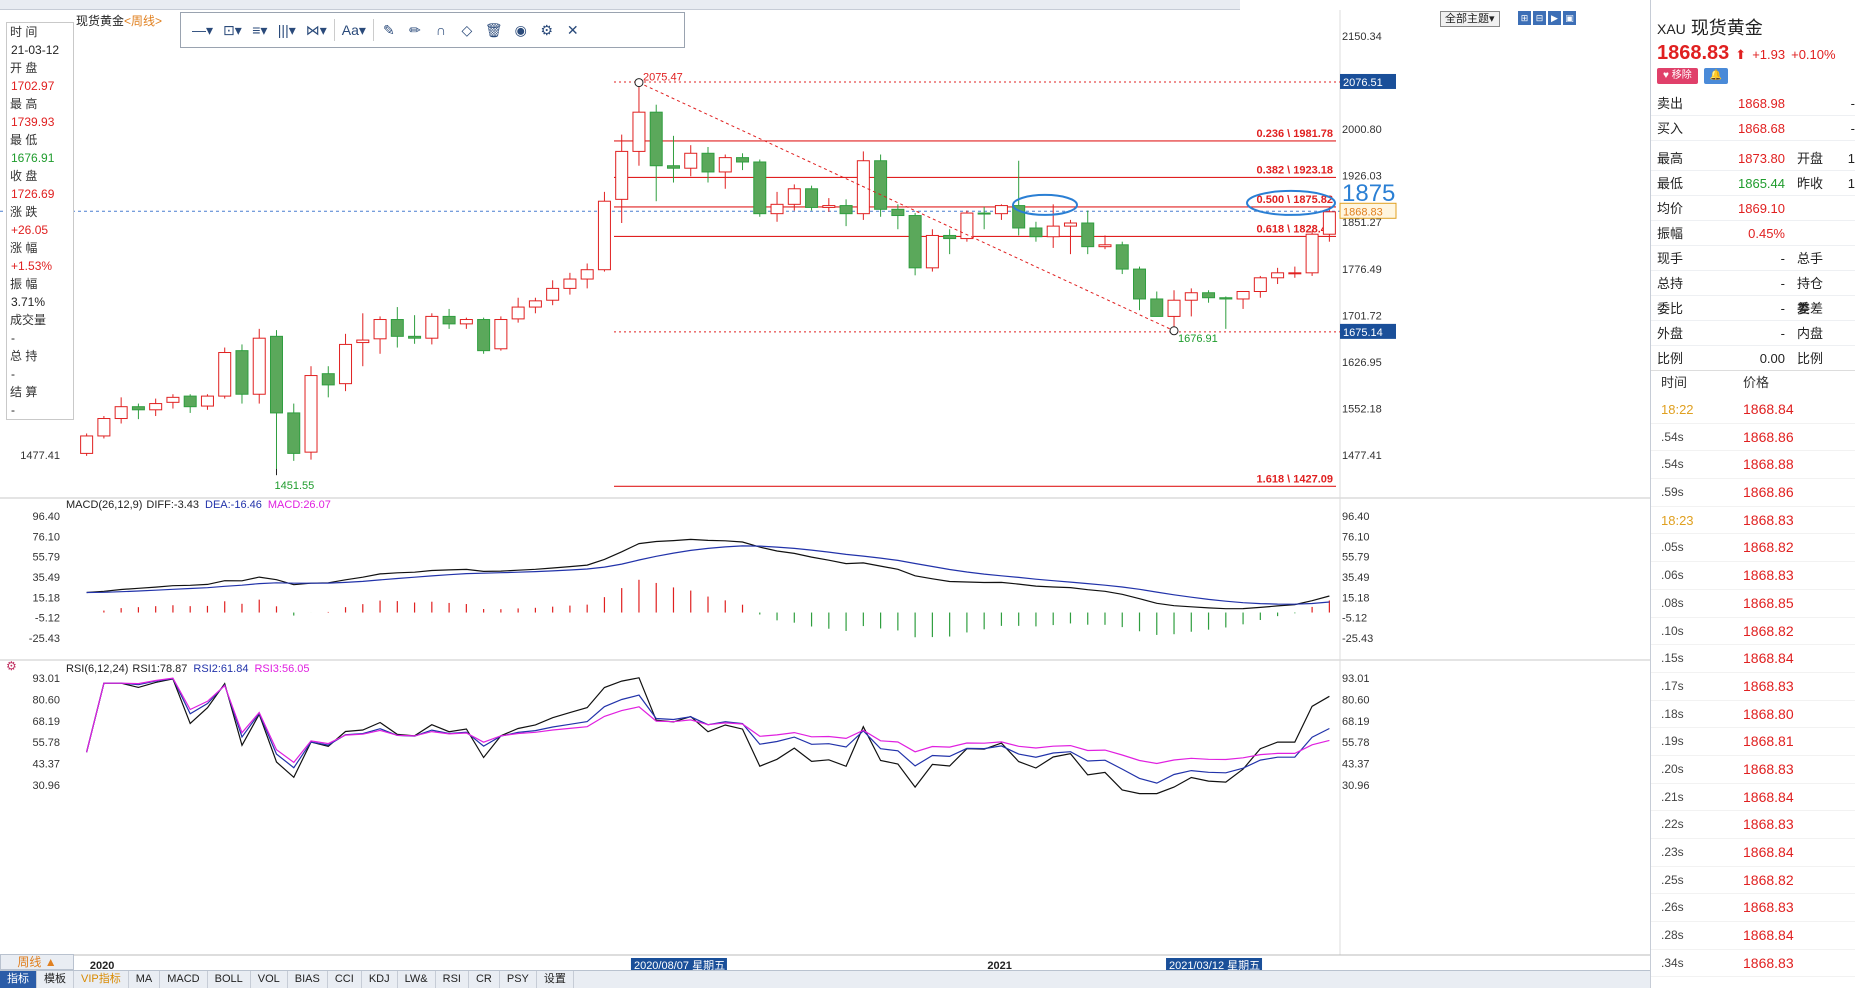  Describe the element at coordinates (441, 30) in the screenshot. I see `magnet-icon: ∩` at that location.